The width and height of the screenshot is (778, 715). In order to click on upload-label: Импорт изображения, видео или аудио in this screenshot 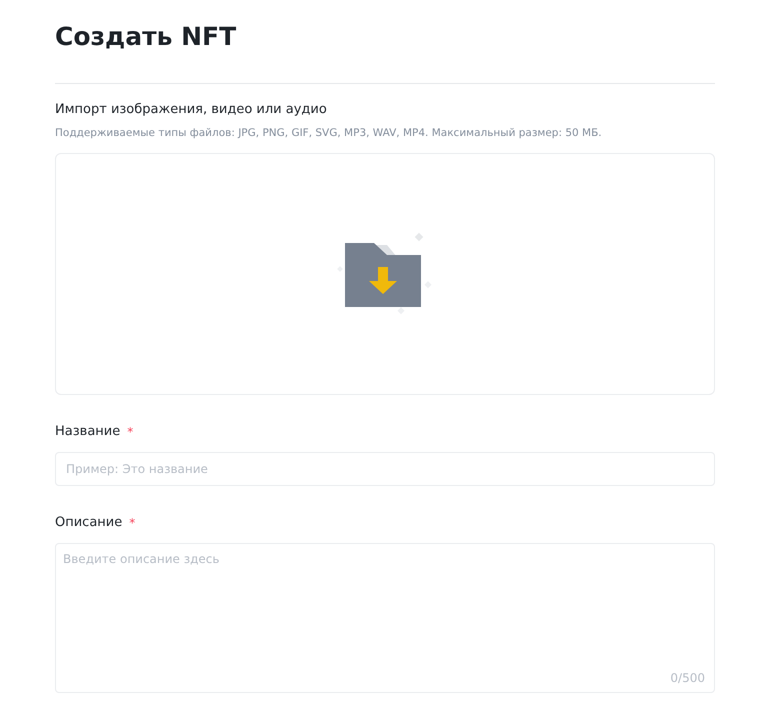, I will do `click(191, 110)`.